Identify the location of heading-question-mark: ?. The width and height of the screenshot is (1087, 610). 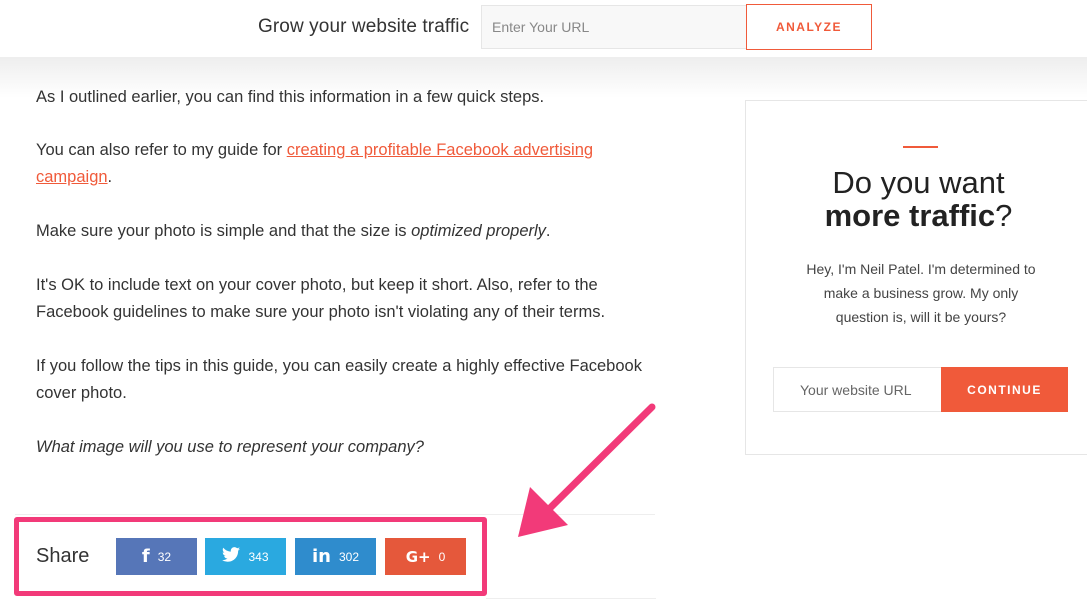
(1004, 215).